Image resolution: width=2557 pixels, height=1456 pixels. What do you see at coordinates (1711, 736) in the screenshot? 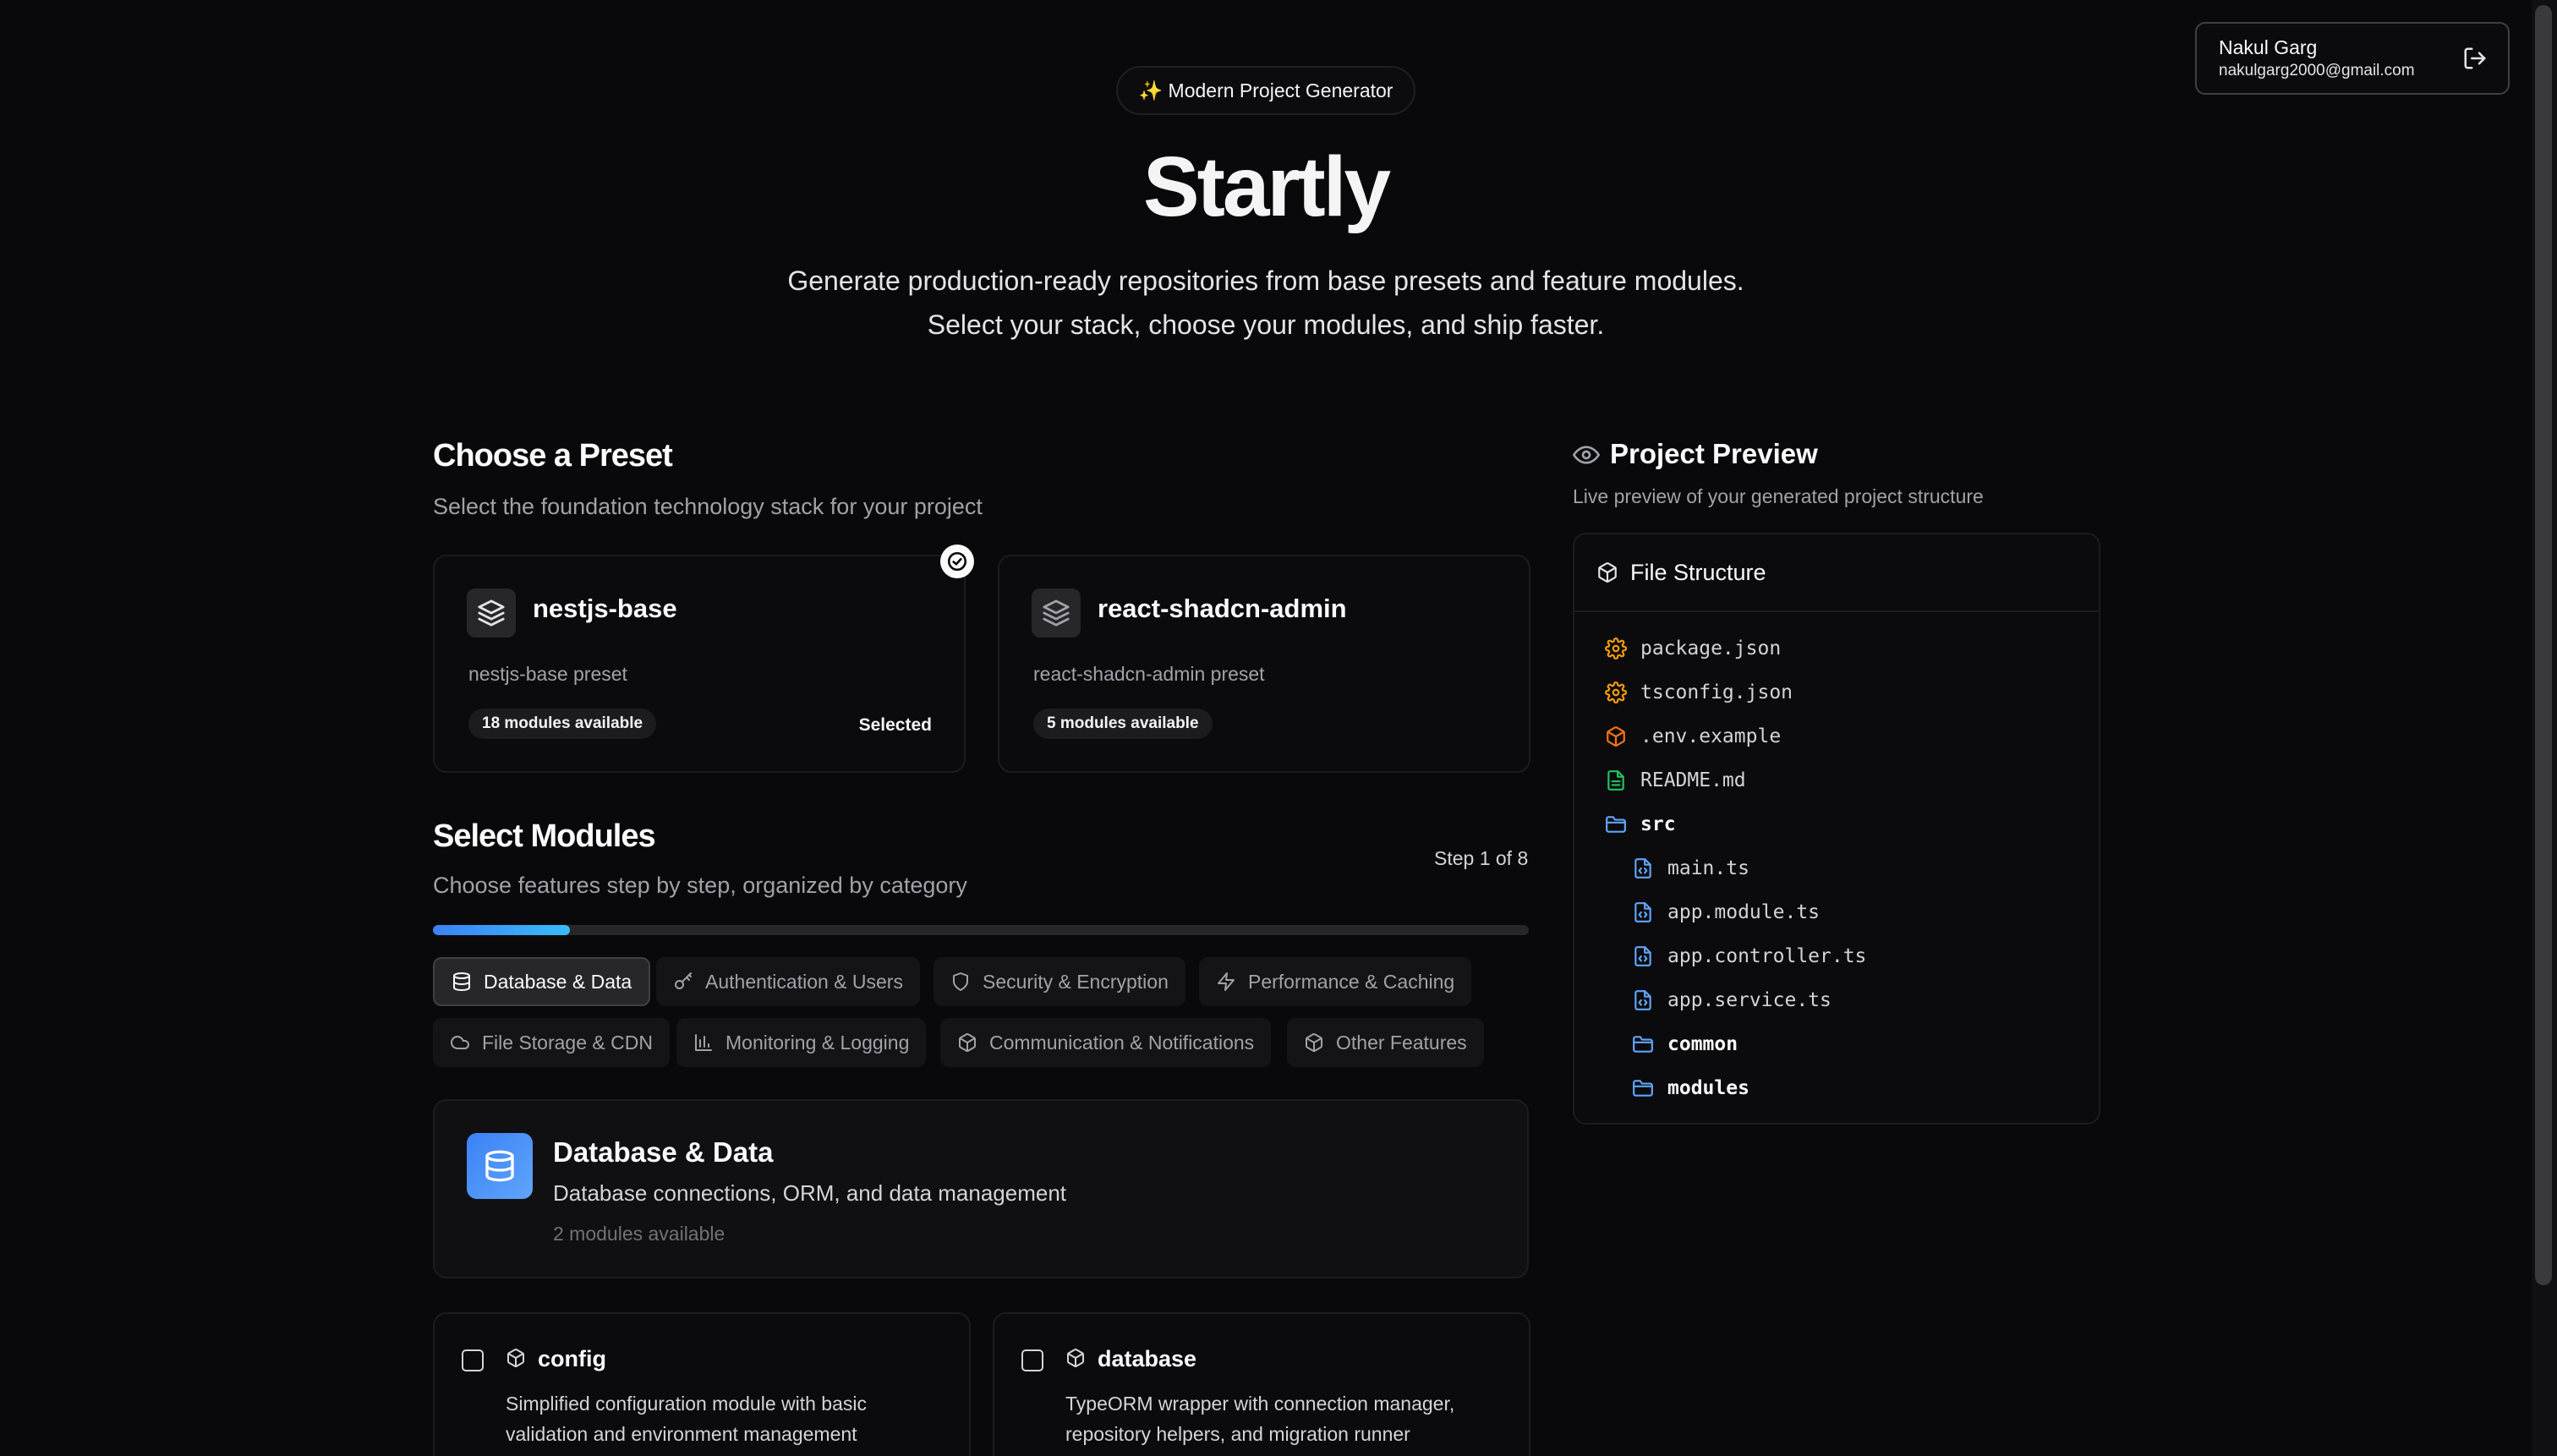
I see `tree-item-label: .env.example` at bounding box center [1711, 736].